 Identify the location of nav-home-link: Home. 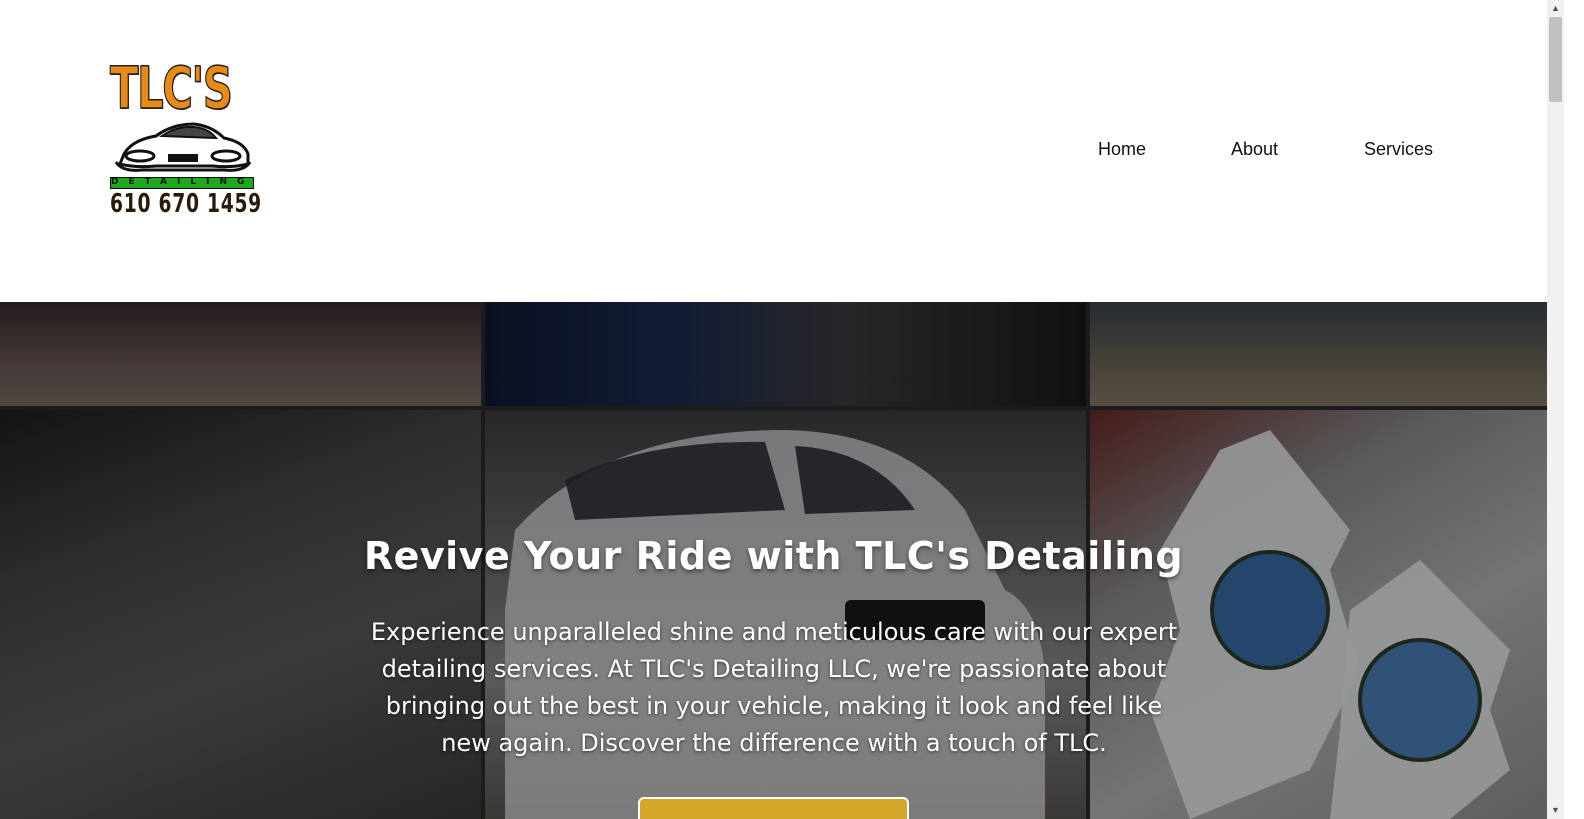
(1122, 149).